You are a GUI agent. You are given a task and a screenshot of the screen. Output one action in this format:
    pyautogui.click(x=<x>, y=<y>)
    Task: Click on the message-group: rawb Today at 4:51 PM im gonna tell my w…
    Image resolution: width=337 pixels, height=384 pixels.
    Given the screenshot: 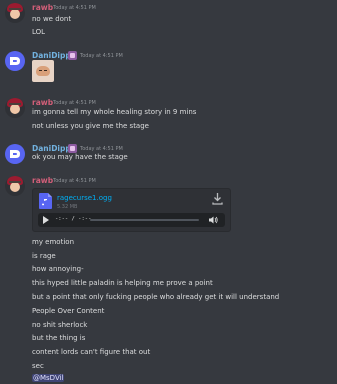 What is the action you would take?
    pyautogui.click(x=168, y=115)
    